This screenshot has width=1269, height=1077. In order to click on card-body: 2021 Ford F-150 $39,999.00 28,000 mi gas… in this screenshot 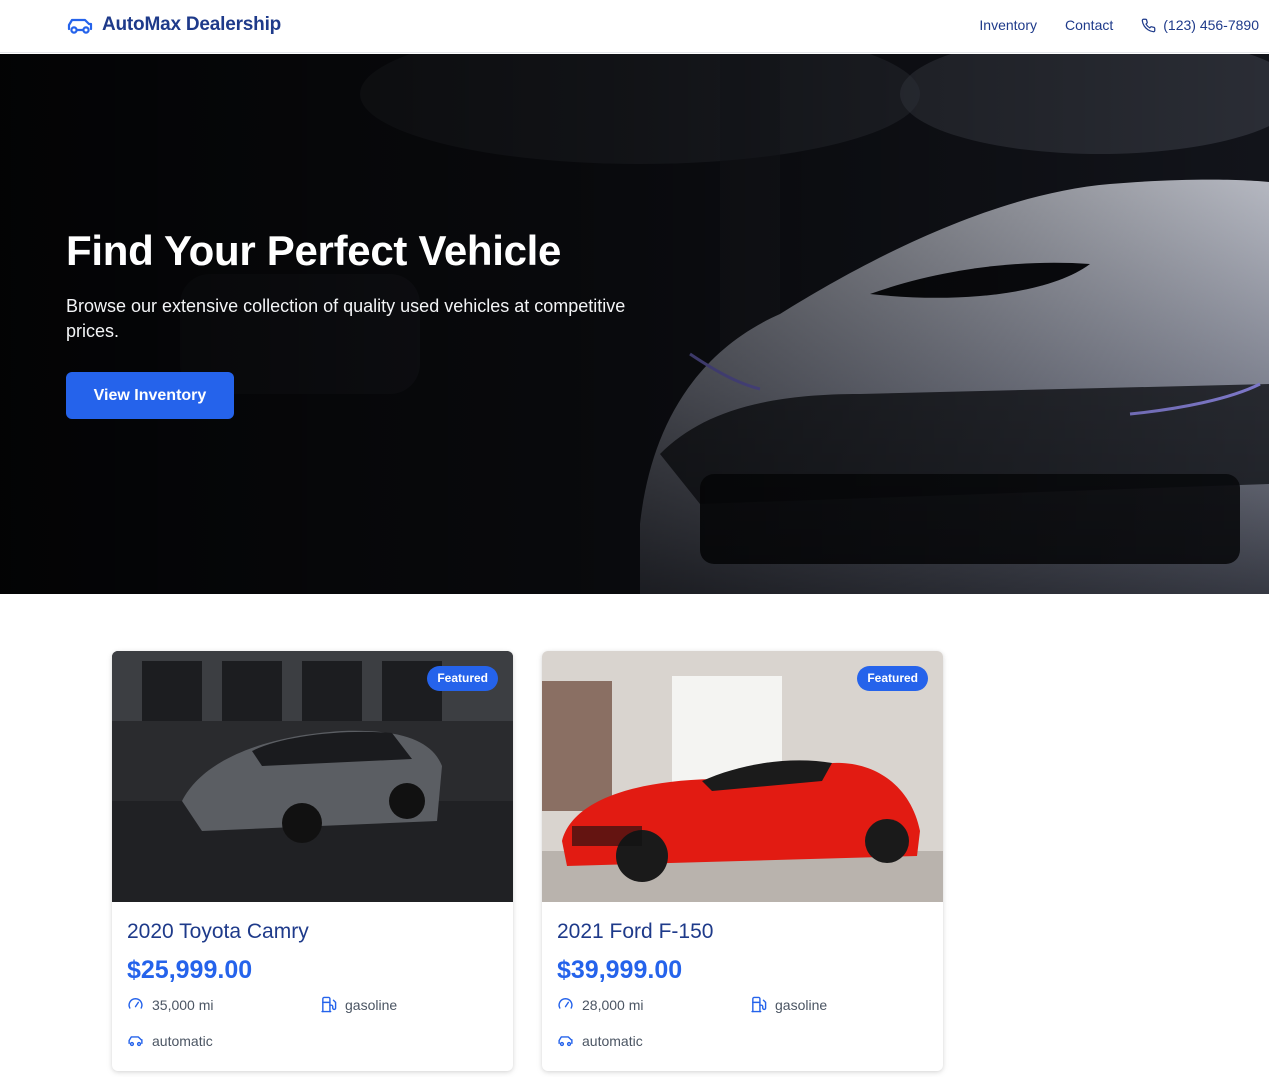, I will do `click(742, 986)`.